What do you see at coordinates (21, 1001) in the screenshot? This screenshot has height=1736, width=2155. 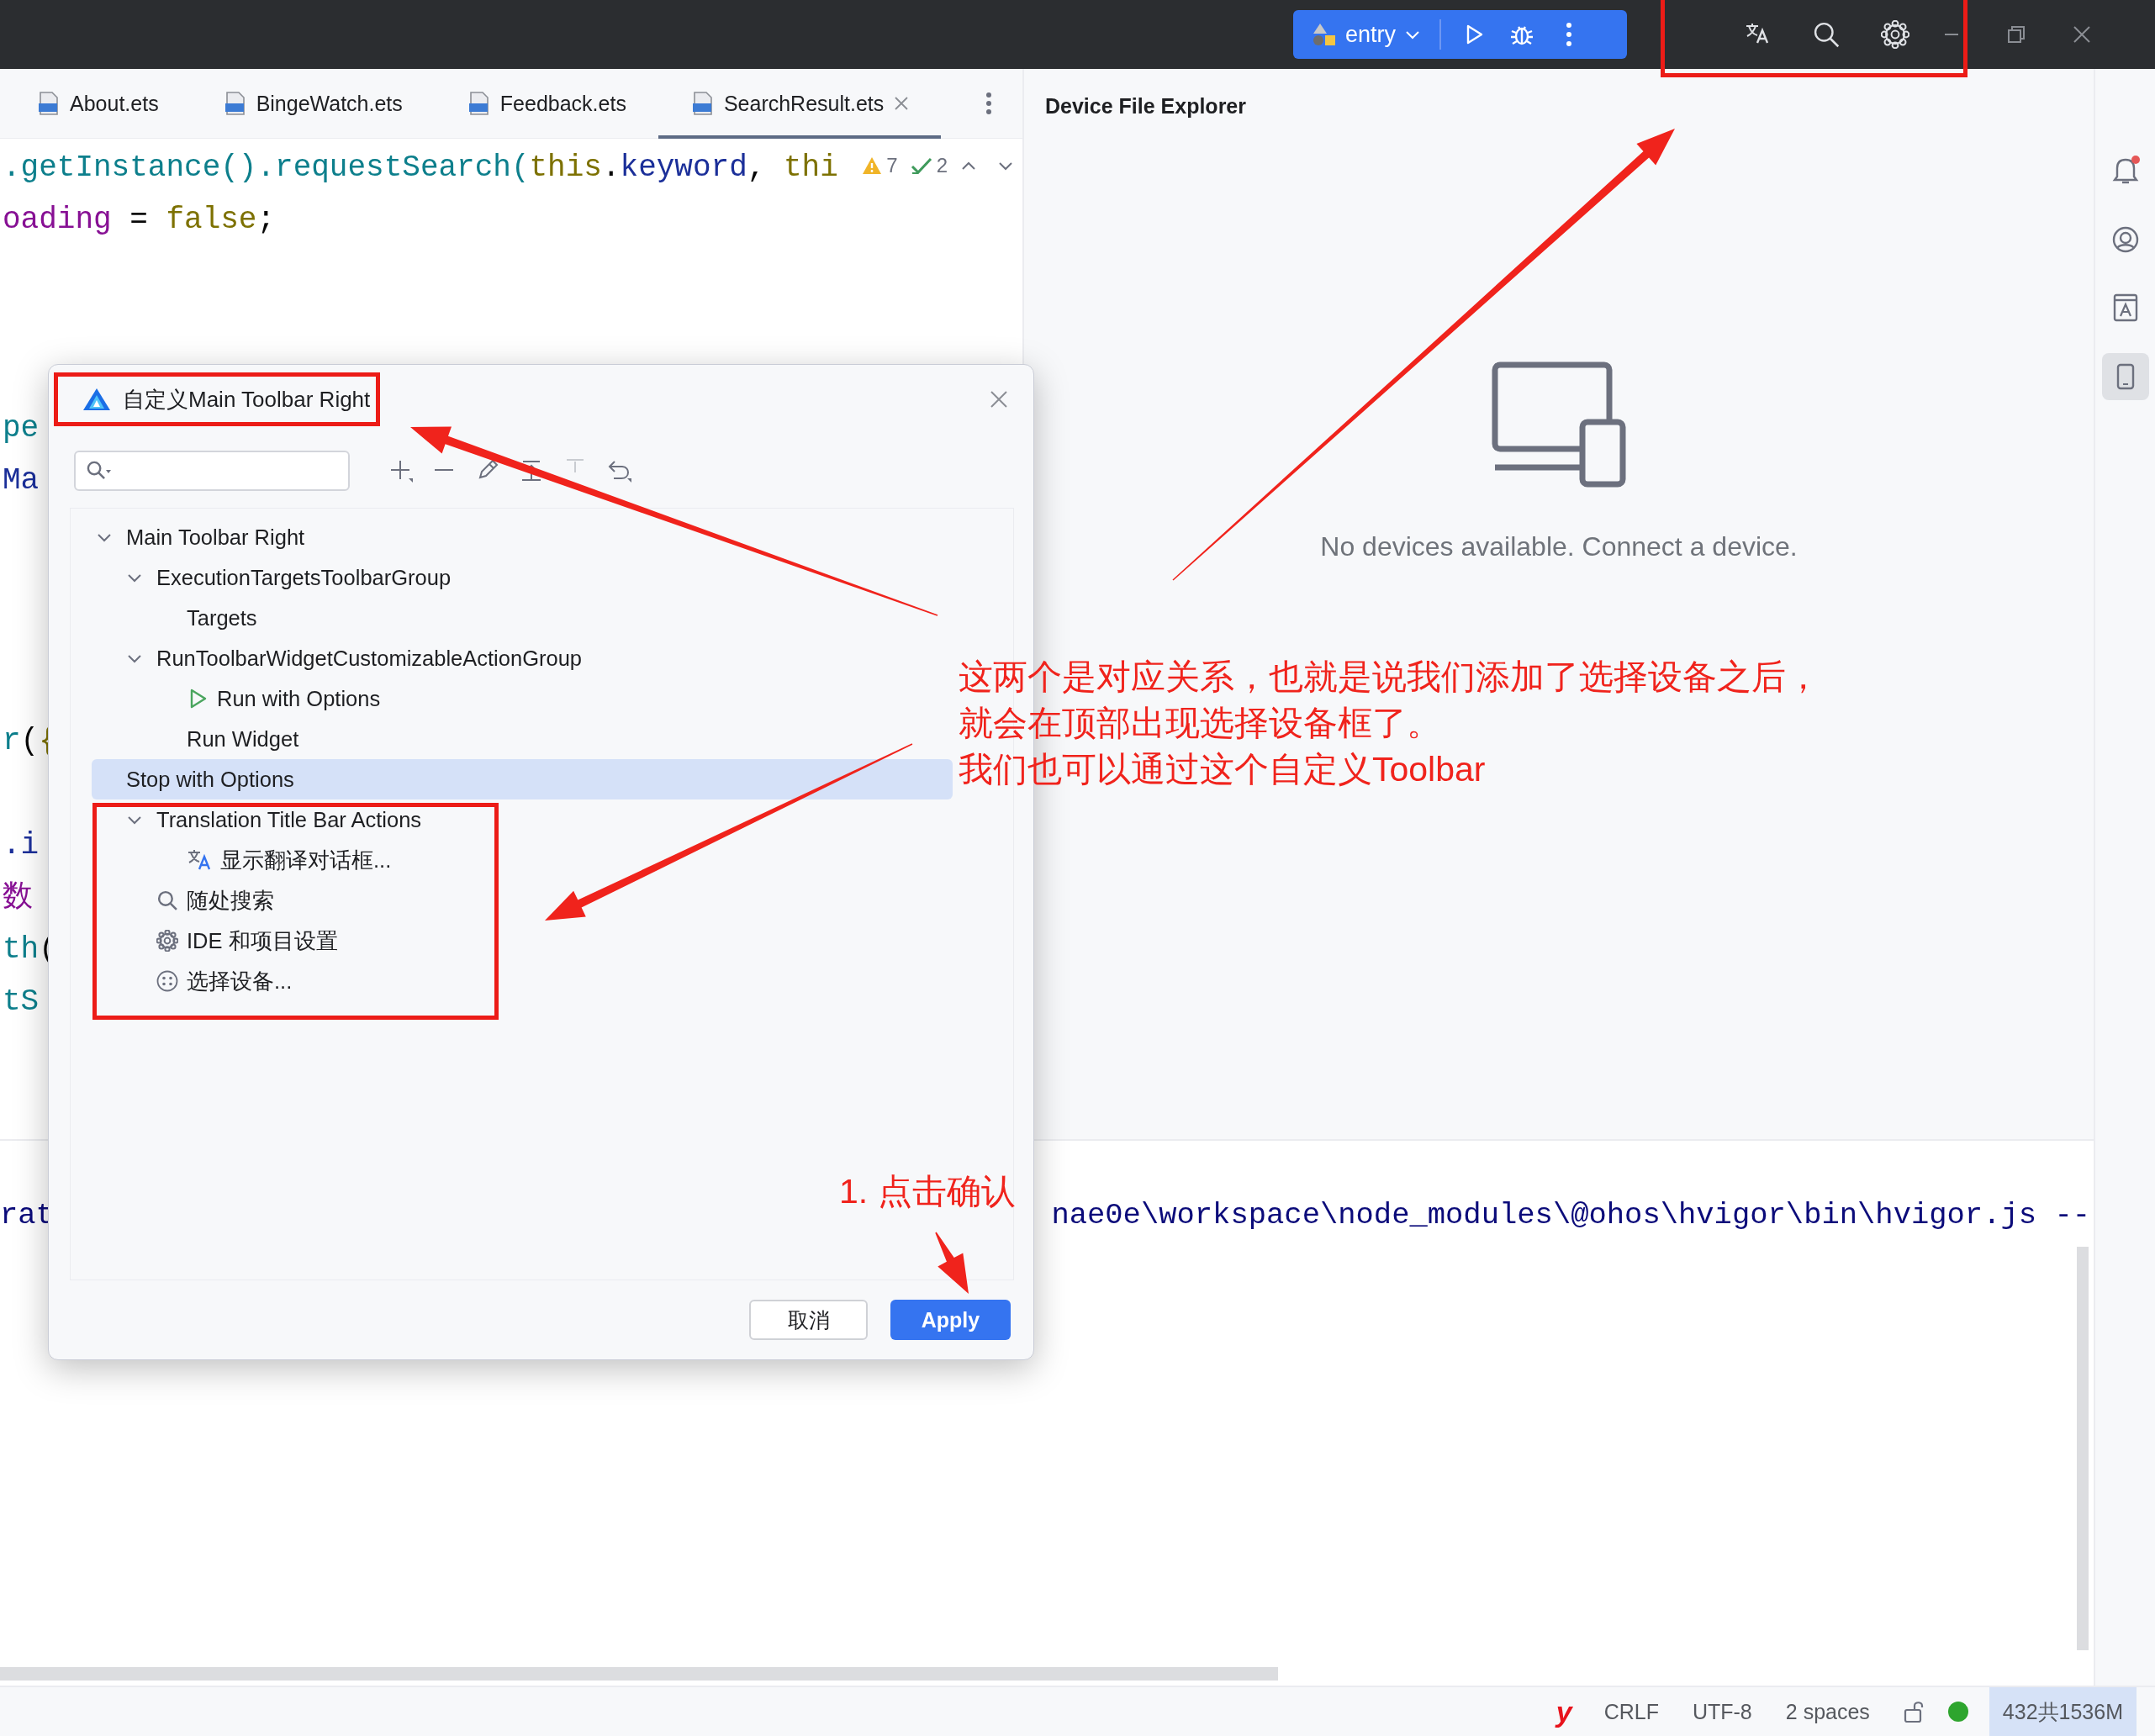 I see `code-line: tS` at bounding box center [21, 1001].